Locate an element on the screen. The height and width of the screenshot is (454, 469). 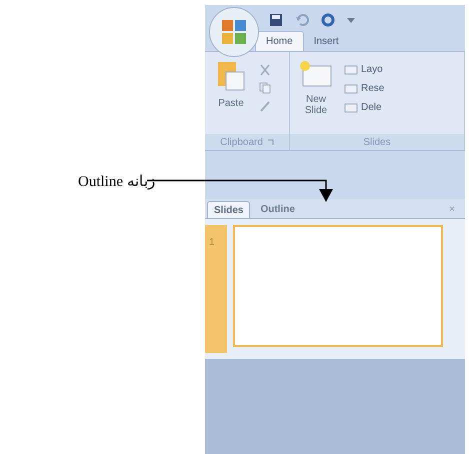
brush-icon is located at coordinates (265, 106).